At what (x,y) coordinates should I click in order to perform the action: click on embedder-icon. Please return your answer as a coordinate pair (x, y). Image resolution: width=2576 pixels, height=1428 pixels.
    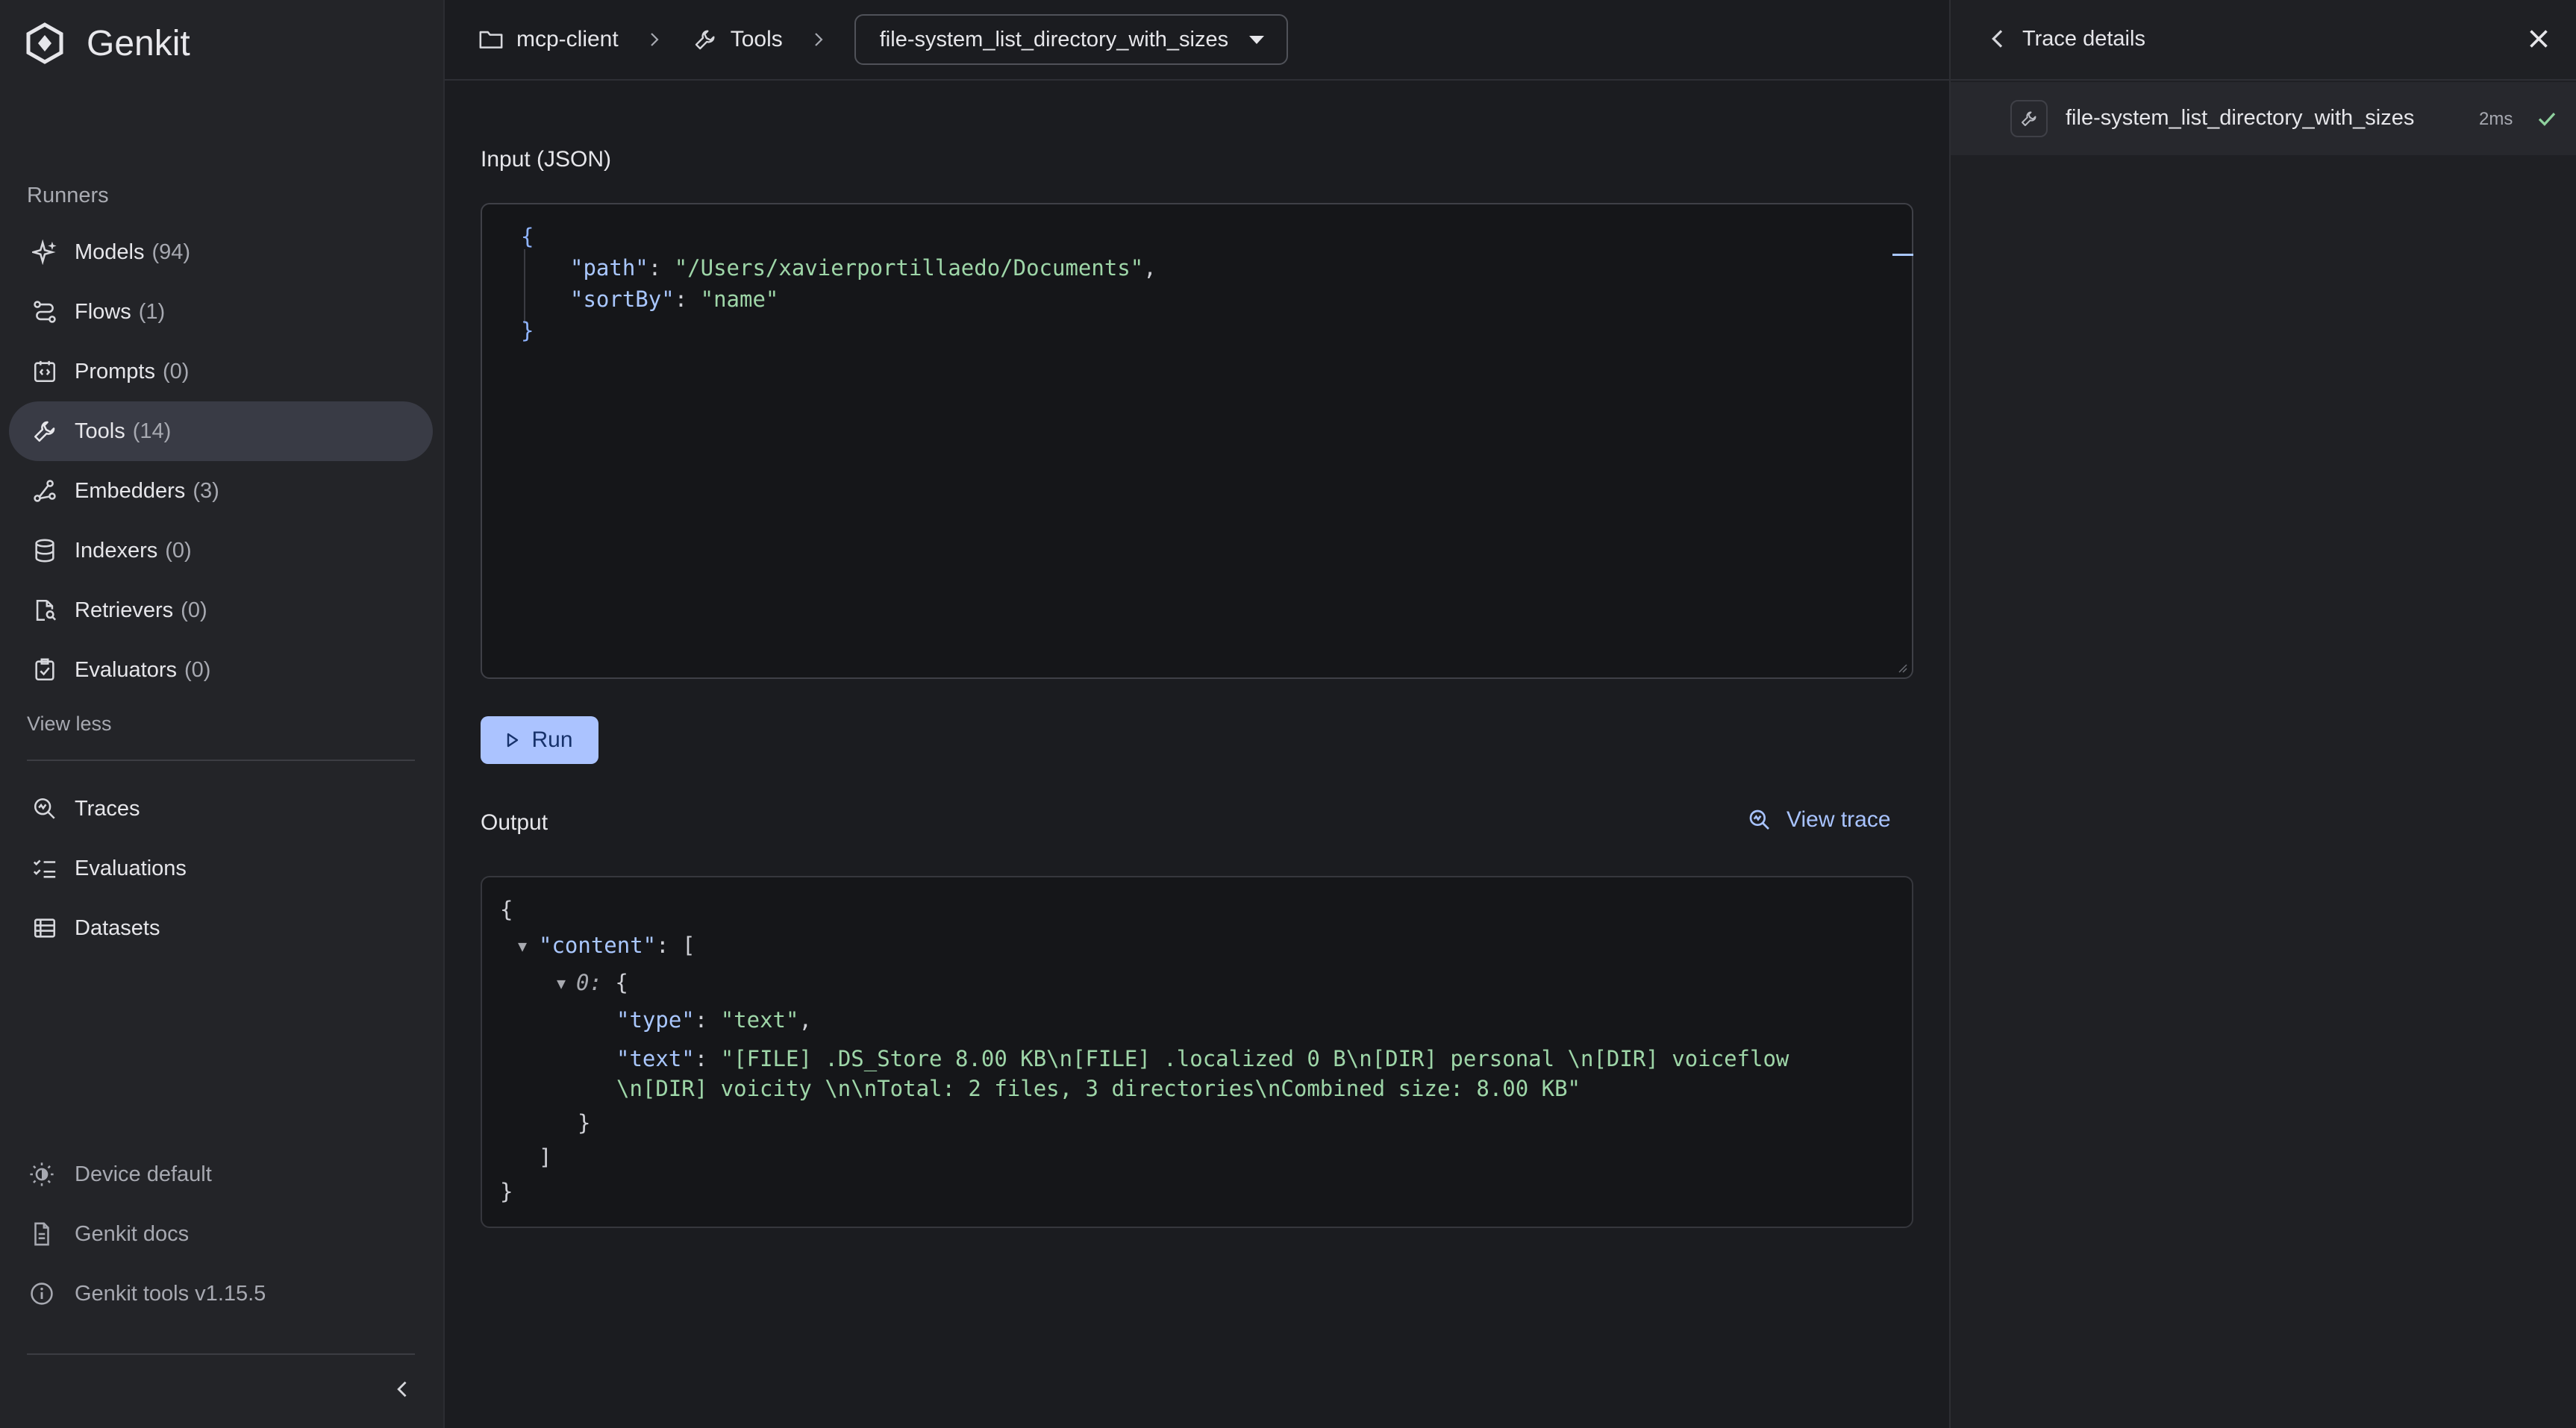
    Looking at the image, I should click on (45, 491).